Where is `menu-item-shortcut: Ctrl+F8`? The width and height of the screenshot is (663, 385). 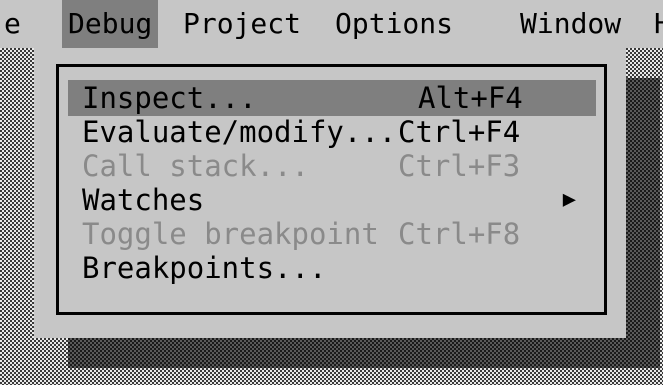
menu-item-shortcut: Ctrl+F8 is located at coordinates (459, 234).